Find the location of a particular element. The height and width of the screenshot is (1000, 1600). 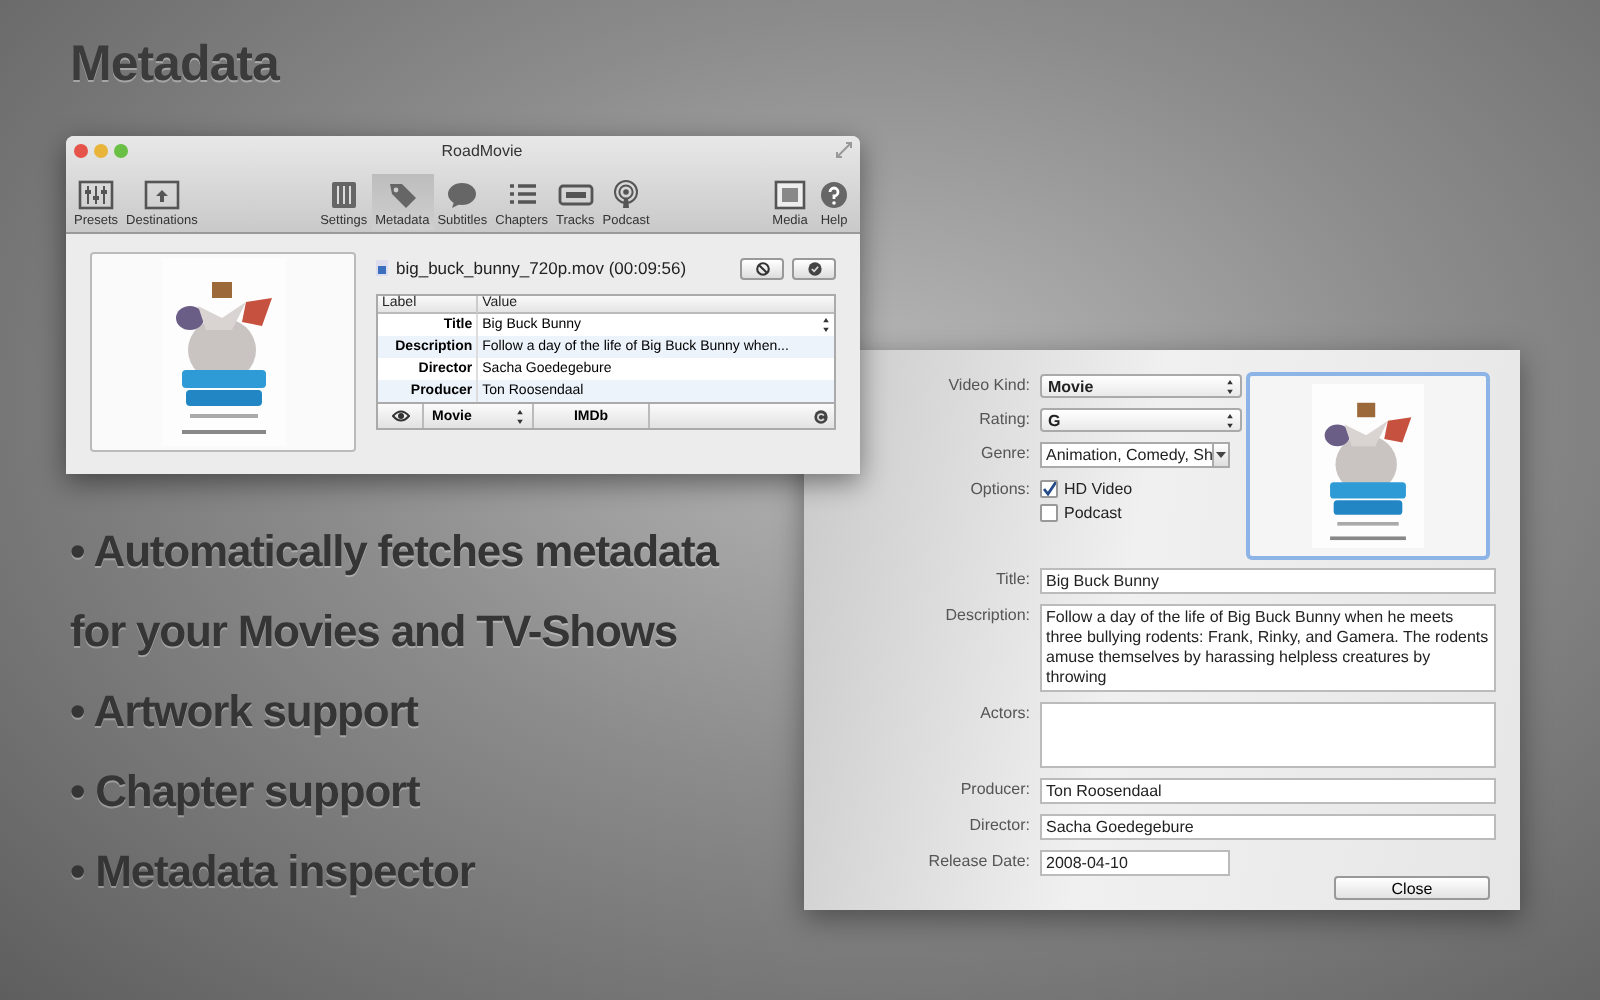

tag-icon is located at coordinates (402, 195).